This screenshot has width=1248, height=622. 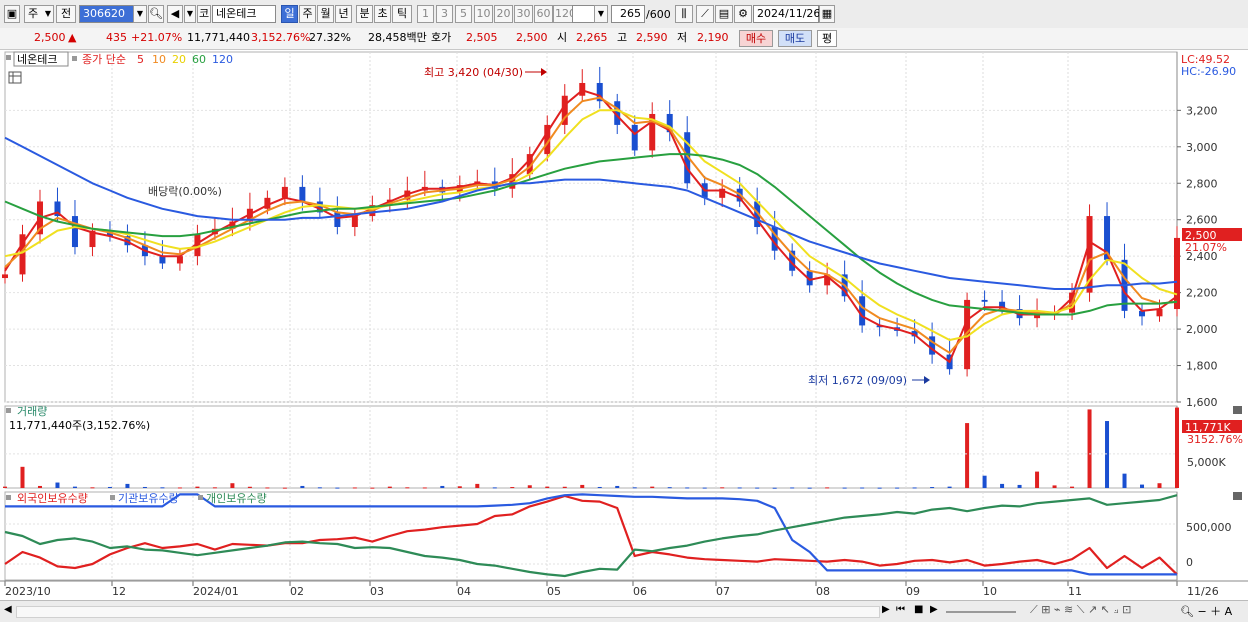 I want to click on eval-button: 평, so click(x=827, y=38).